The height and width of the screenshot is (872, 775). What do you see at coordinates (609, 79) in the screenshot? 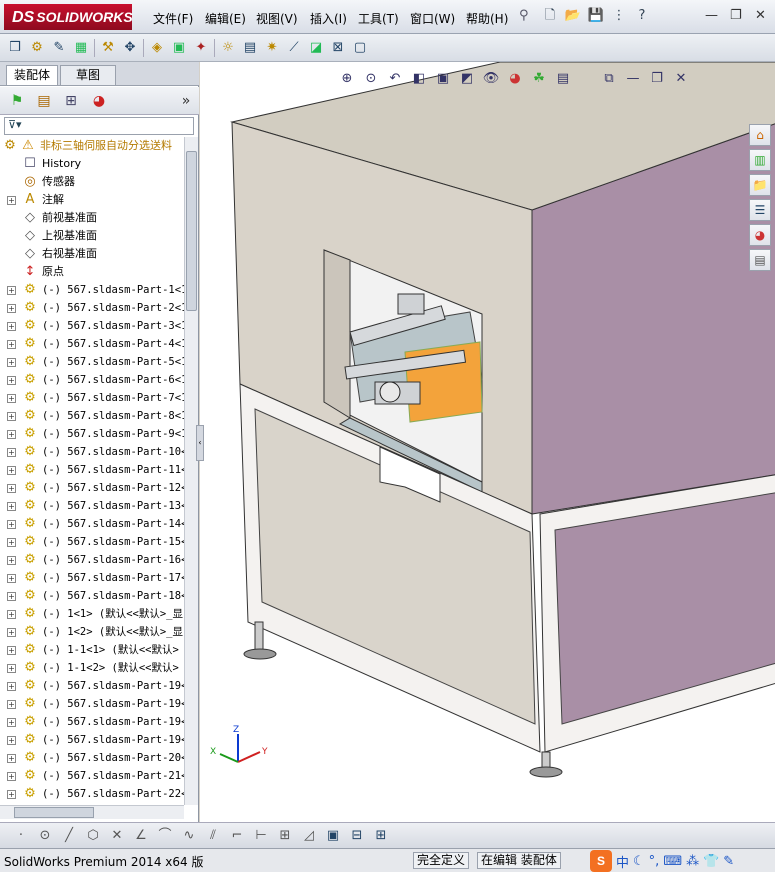
I see `split-view-icon: ⧉` at bounding box center [609, 79].